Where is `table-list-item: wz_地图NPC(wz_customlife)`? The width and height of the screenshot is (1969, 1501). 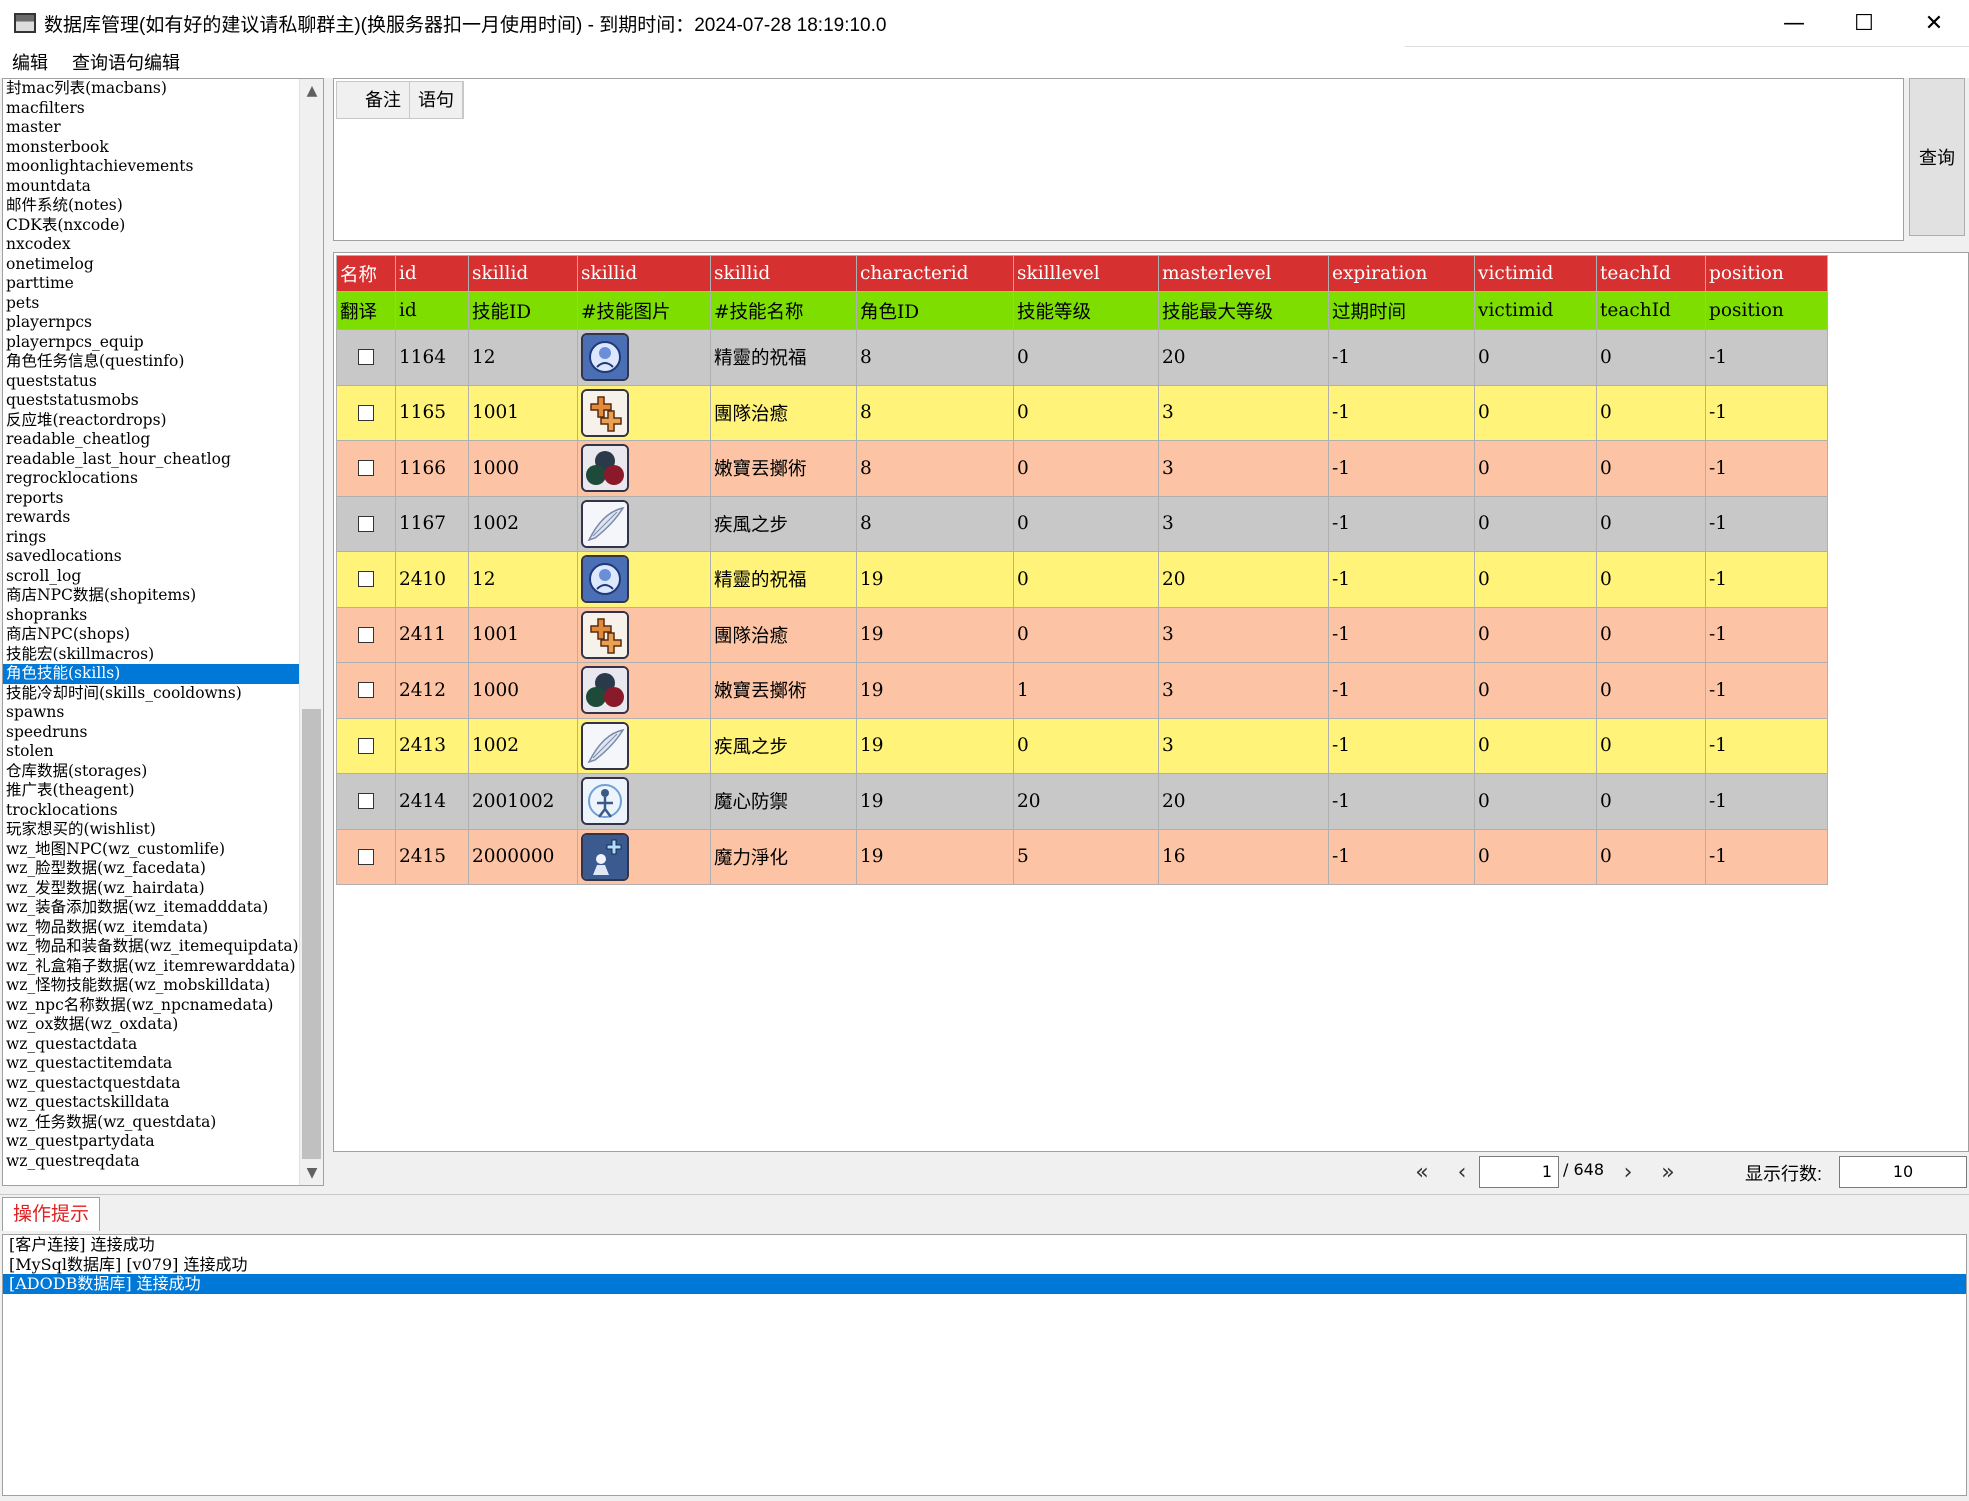
table-list-item: wz_地图NPC(wz_customlife) is located at coordinates (151, 850).